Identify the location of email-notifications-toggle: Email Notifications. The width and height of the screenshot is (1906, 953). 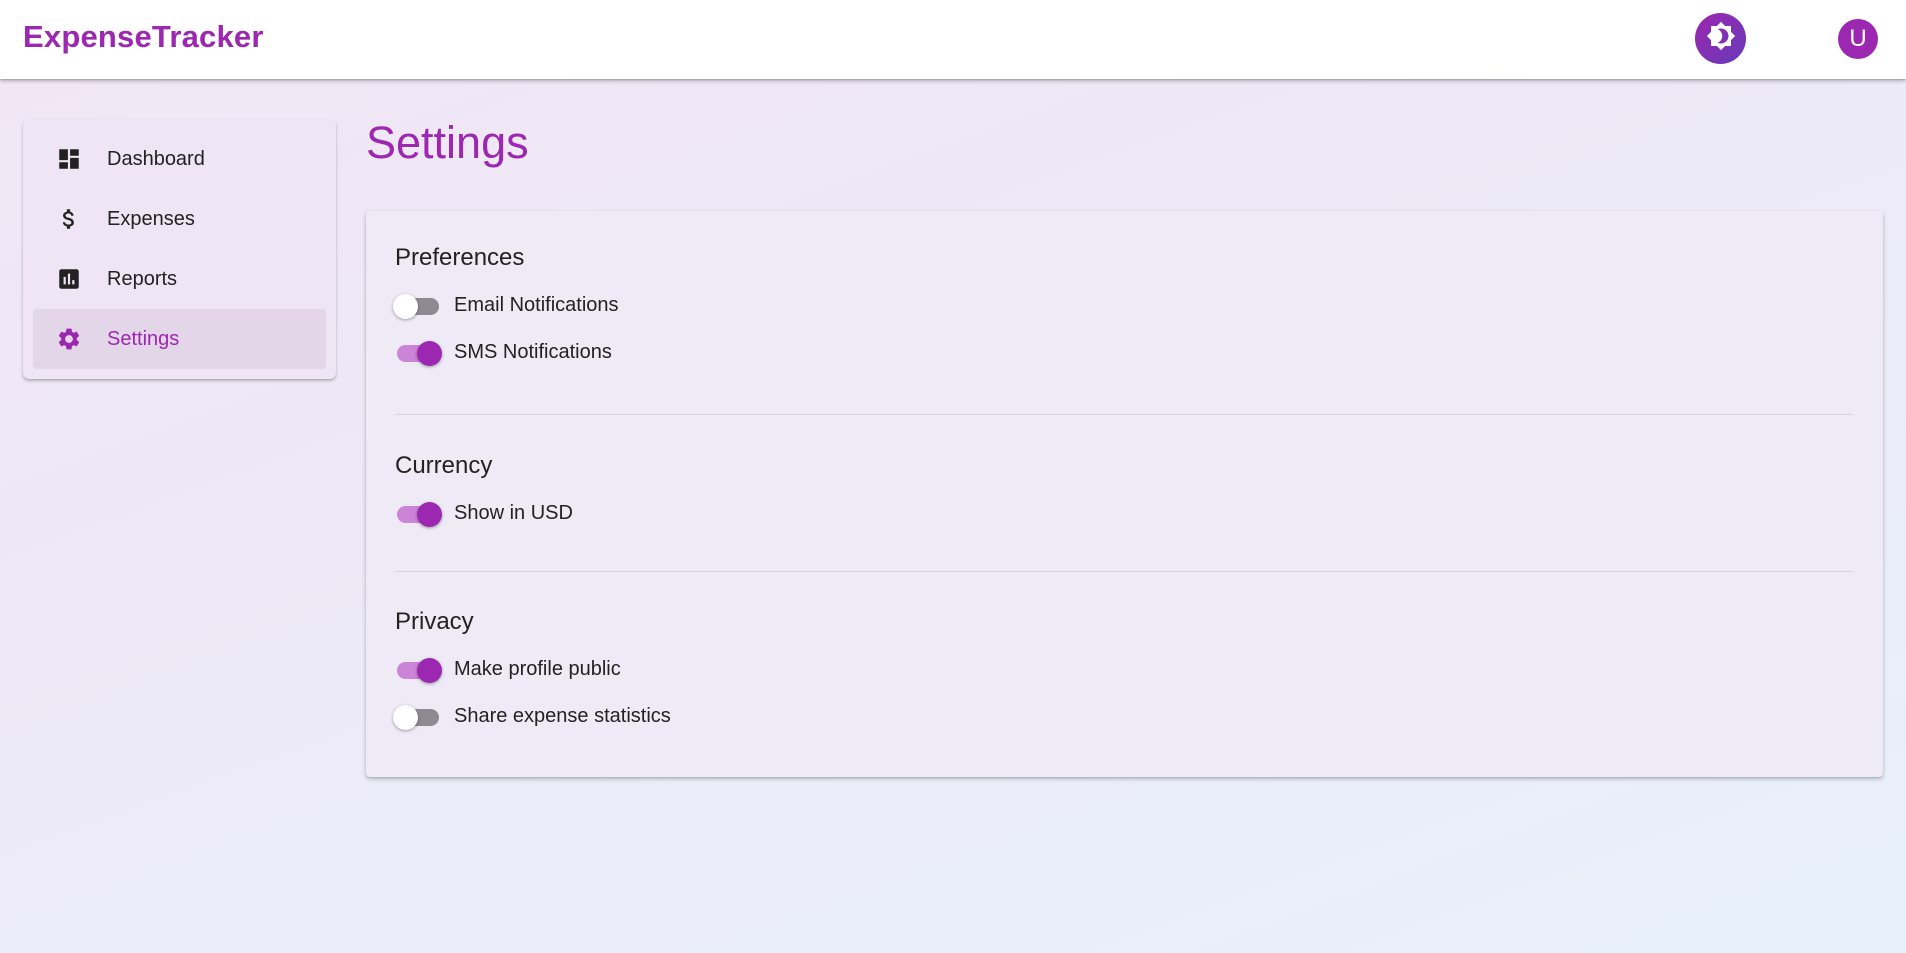
(1123, 305).